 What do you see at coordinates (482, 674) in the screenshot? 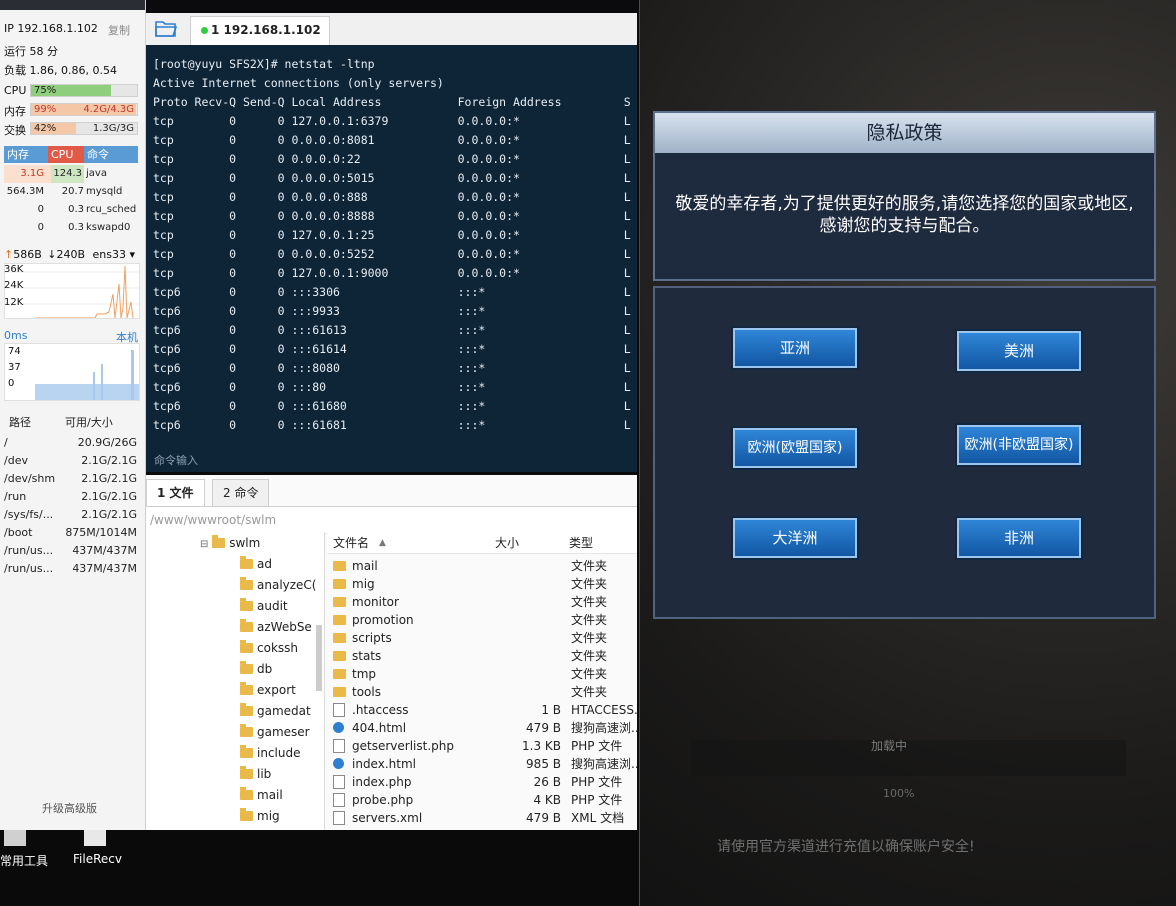
I see `file-row: tmp 文件夹` at bounding box center [482, 674].